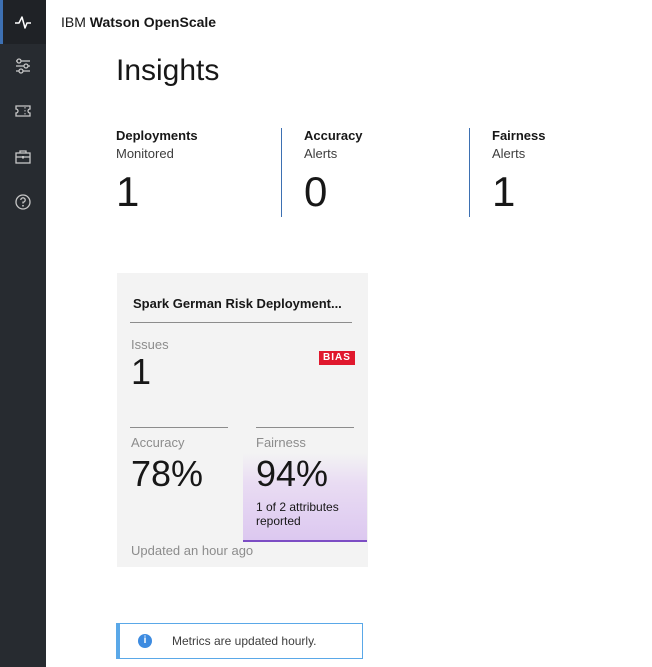 This screenshot has height=667, width=652. I want to click on fairness-label: Fairness, so click(281, 442).